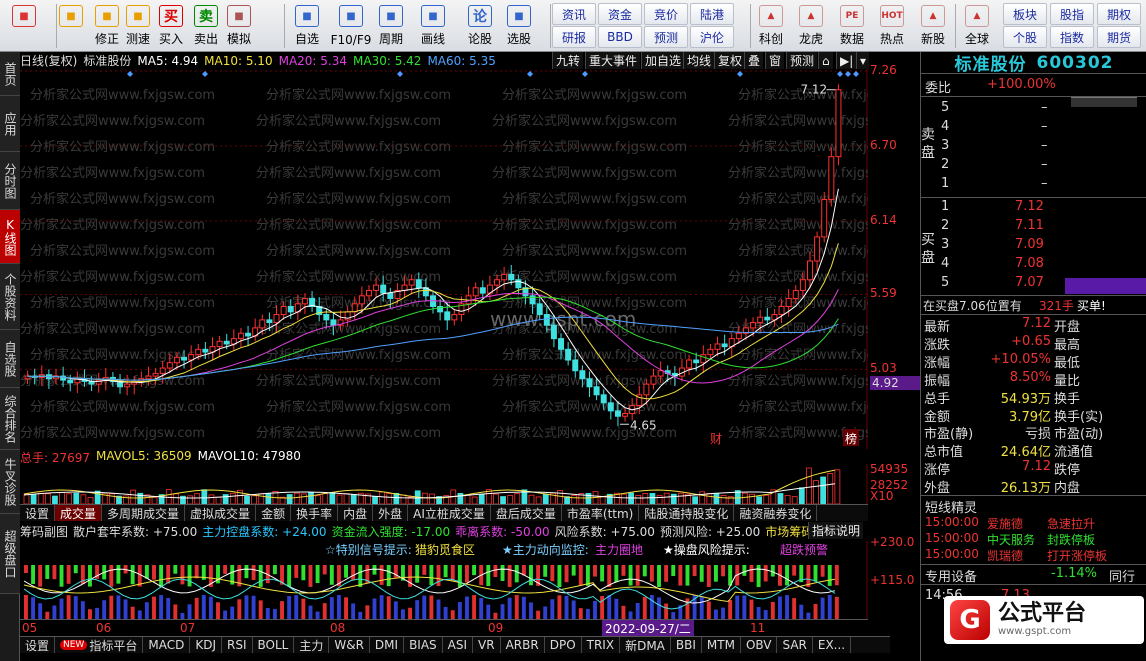 Image resolution: width=1146 pixels, height=661 pixels. I want to click on volume-tab-1: 成交量, so click(79, 513).